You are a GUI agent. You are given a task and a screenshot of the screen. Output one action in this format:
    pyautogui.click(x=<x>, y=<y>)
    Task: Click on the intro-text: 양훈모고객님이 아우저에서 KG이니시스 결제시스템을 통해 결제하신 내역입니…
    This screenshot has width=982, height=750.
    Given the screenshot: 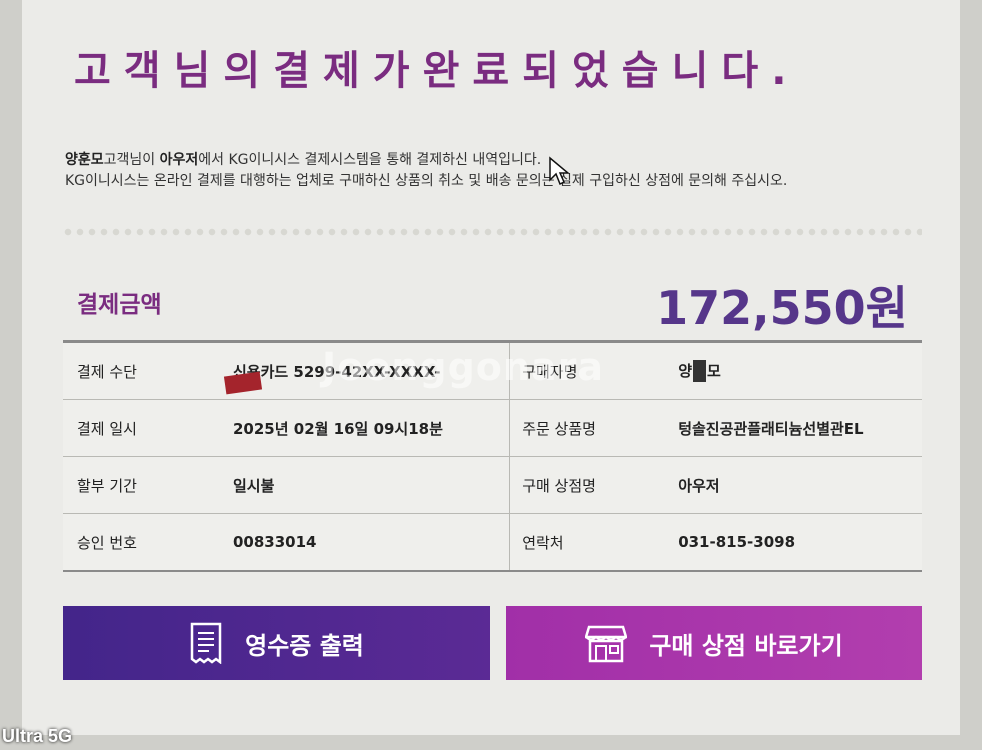 What is the action you would take?
    pyautogui.click(x=426, y=171)
    